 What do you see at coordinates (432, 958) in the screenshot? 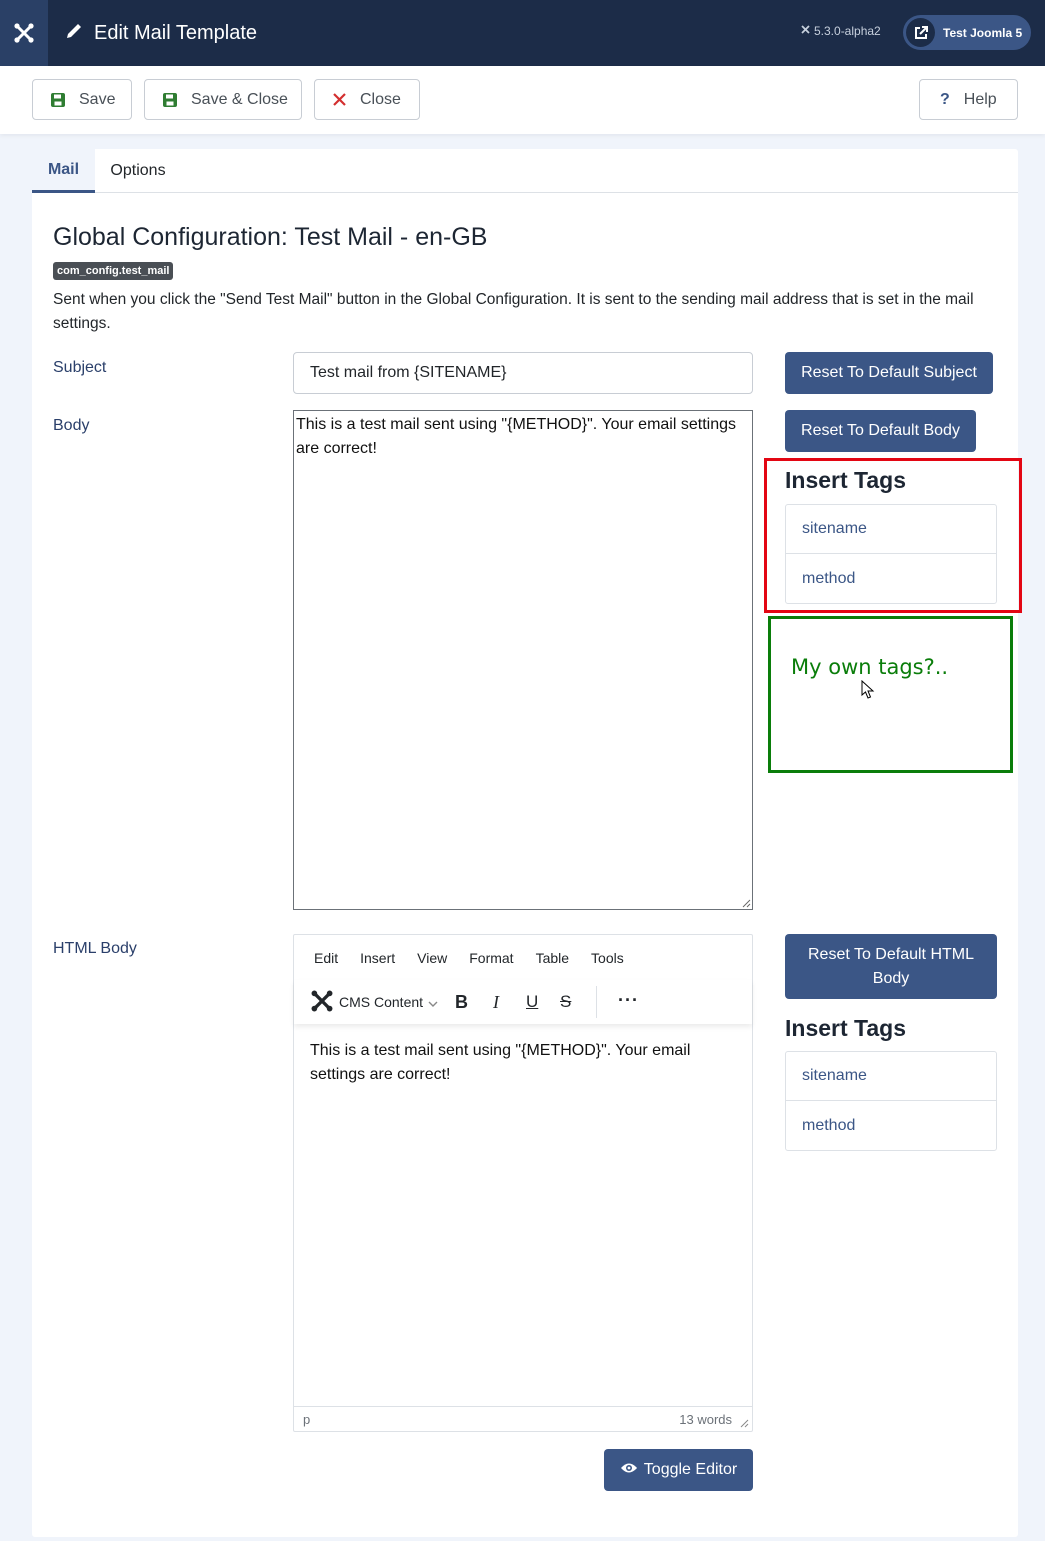
I see `menu-view: View` at bounding box center [432, 958].